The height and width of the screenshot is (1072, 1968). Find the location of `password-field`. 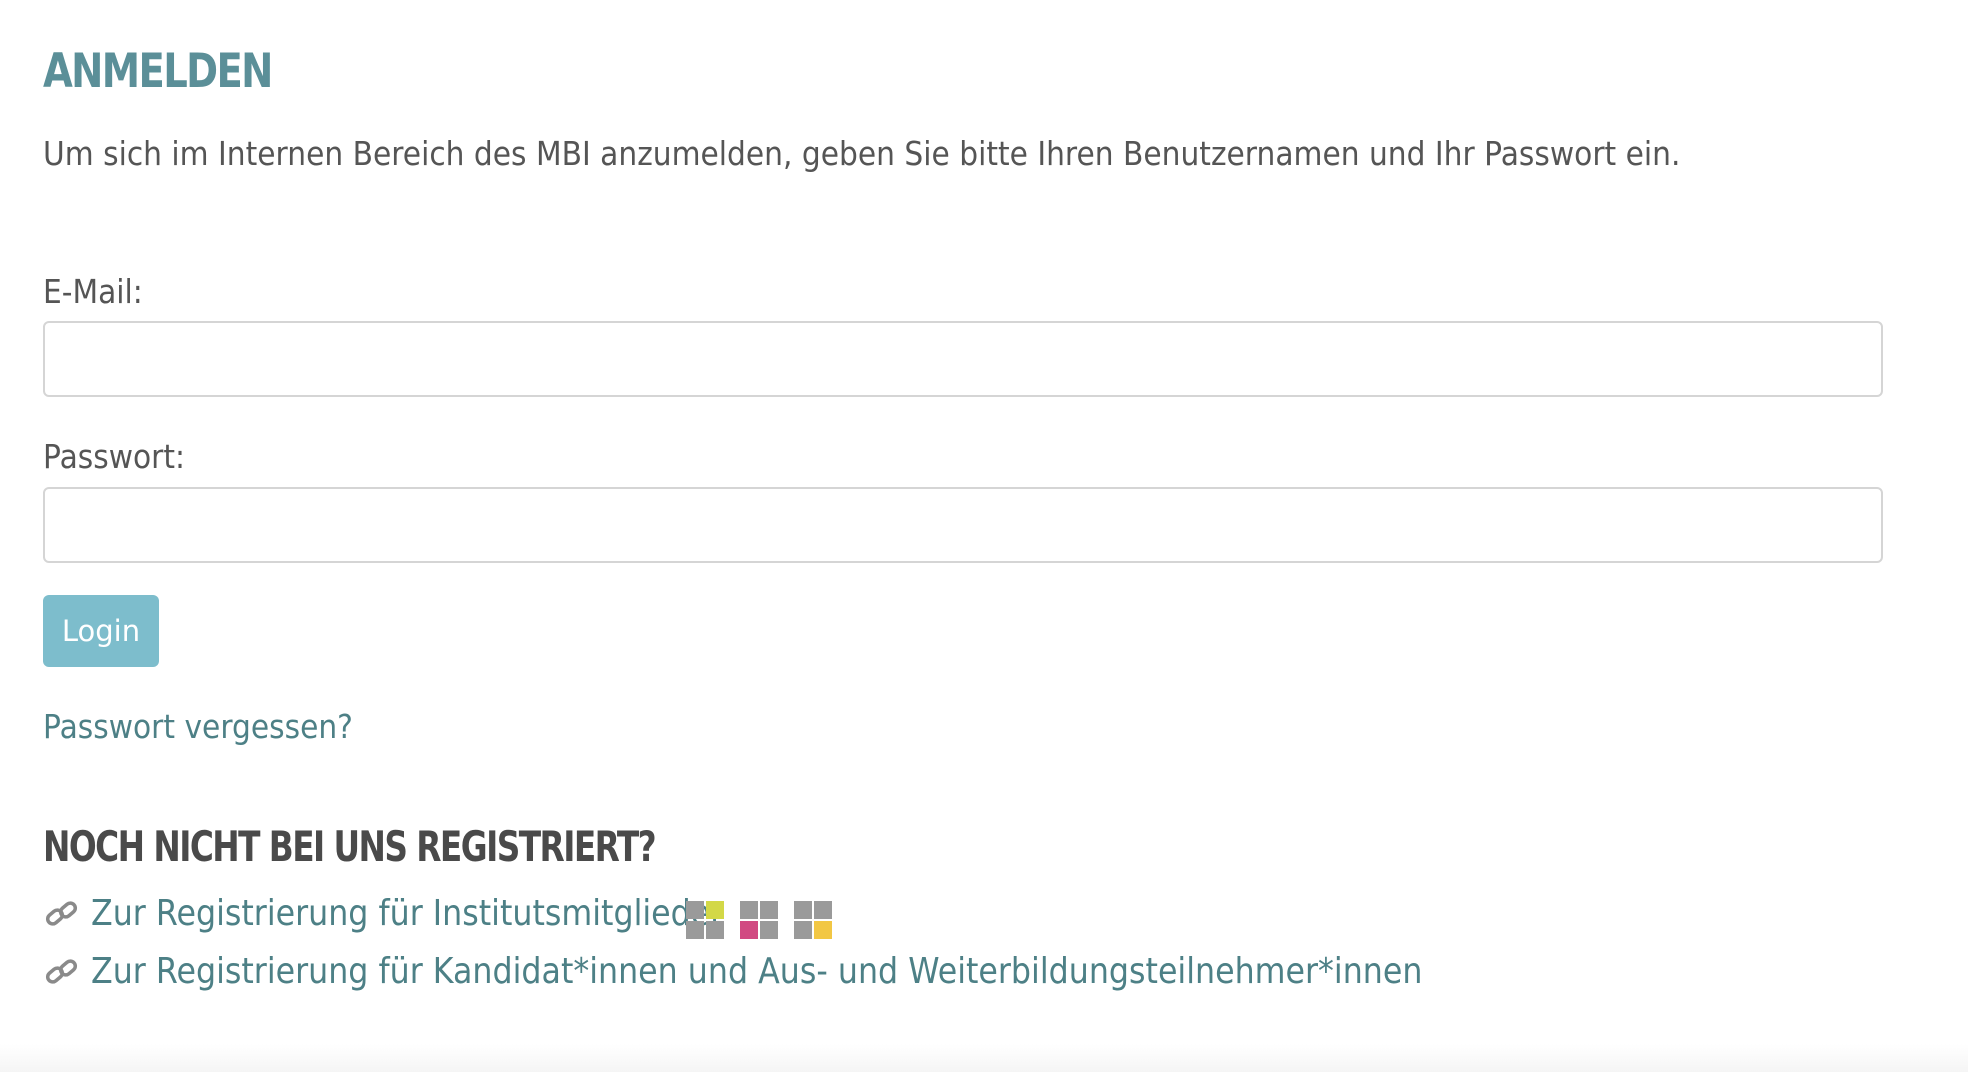

password-field is located at coordinates (963, 525).